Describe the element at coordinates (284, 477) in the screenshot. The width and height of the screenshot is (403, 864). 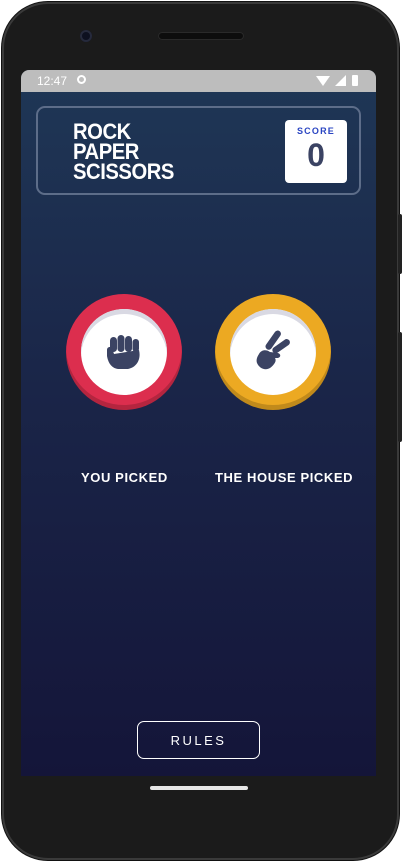
I see `house-picked-label: THE HOUSE PICKED` at that location.